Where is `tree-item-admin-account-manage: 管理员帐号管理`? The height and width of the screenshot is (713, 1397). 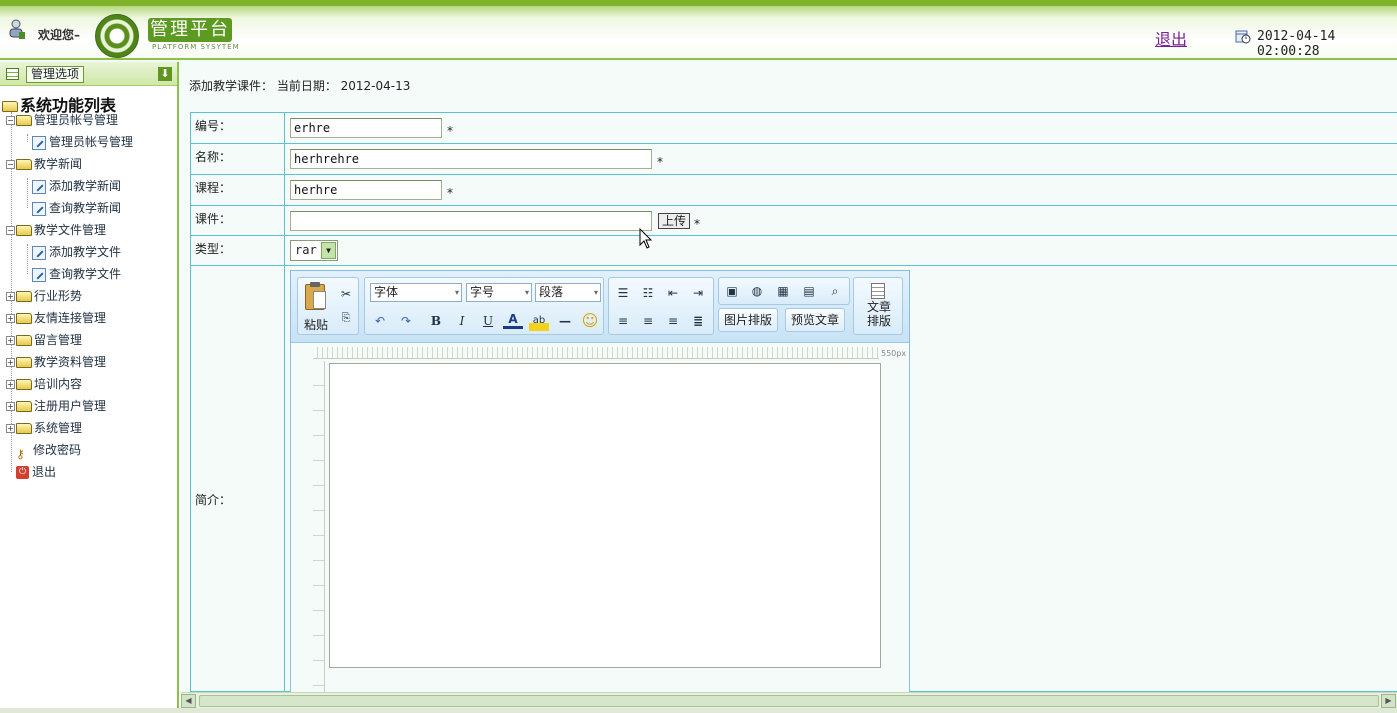
tree-item-admin-account-manage: 管理员帐号管理 is located at coordinates (82, 142).